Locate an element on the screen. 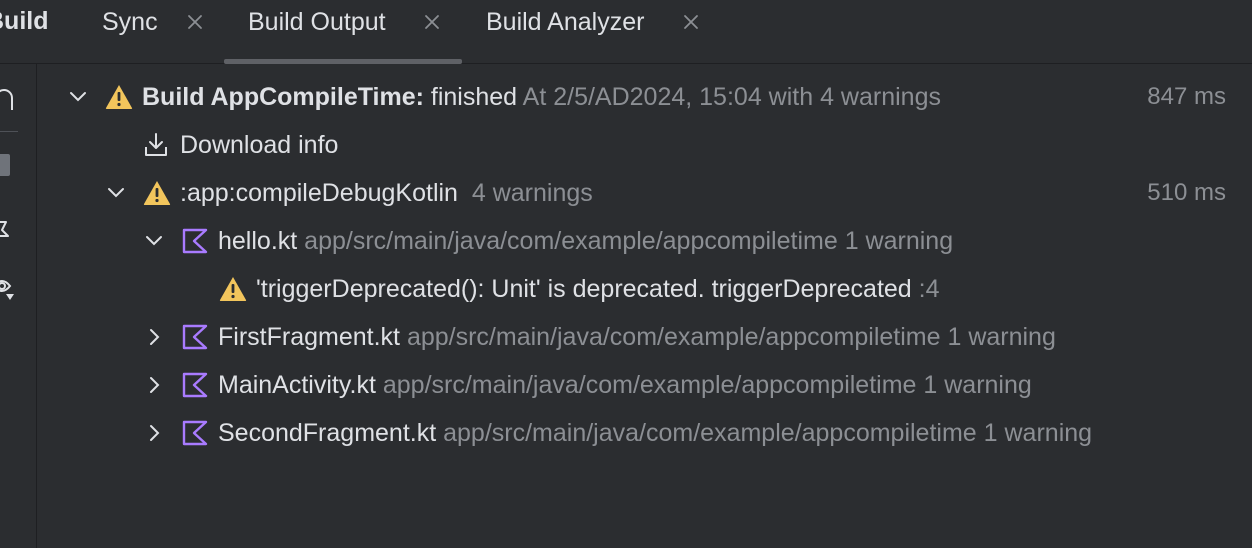 The height and width of the screenshot is (548, 1252). task-name: :app:compileDebugKotlin is located at coordinates (319, 193).